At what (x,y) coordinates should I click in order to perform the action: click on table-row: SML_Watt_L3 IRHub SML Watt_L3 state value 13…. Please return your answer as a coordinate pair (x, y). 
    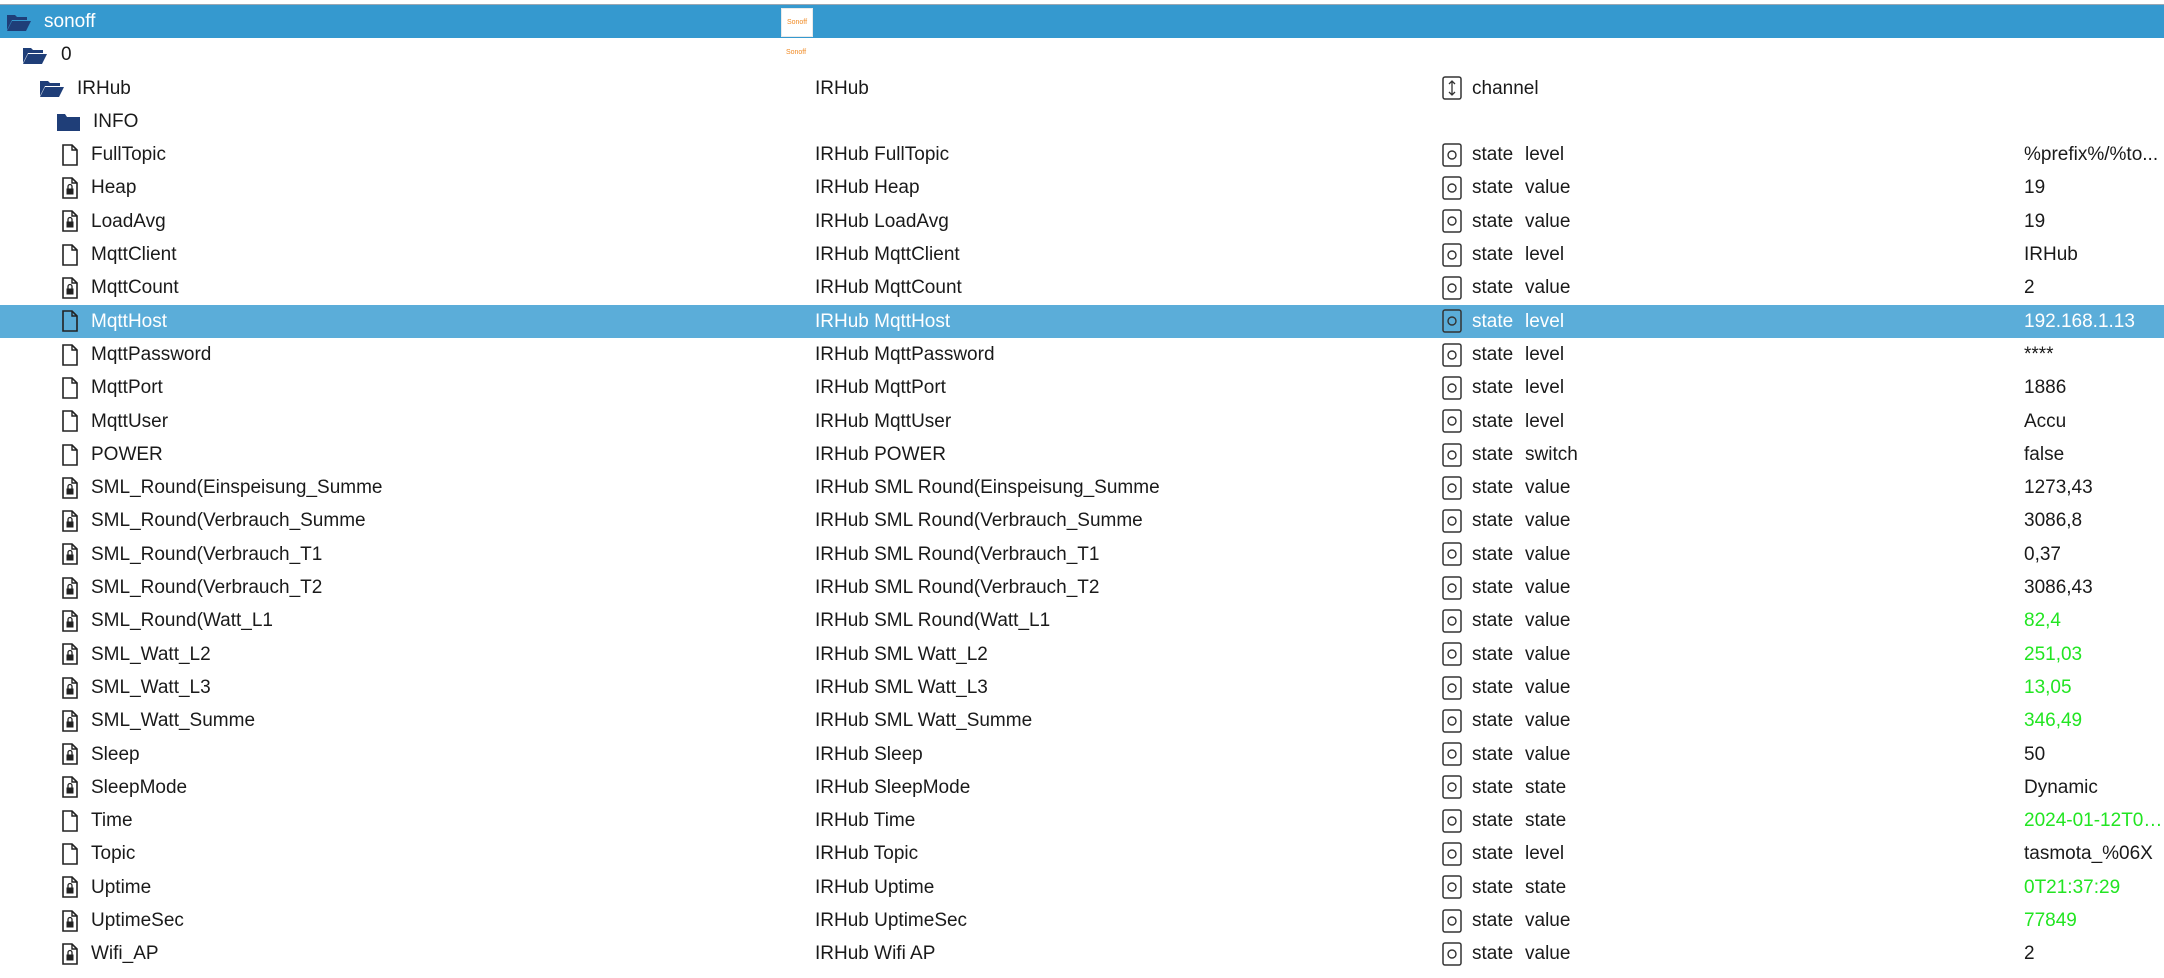
    Looking at the image, I should click on (1082, 687).